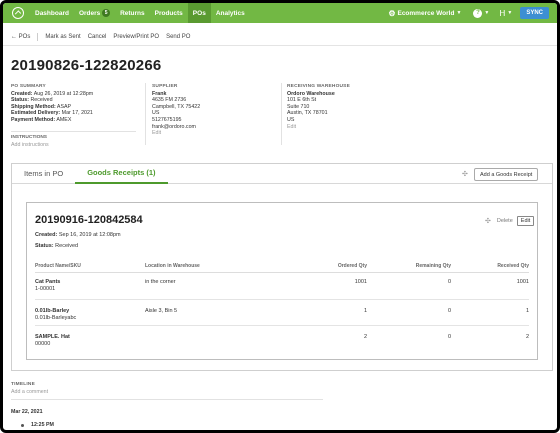 The height and width of the screenshot is (433, 560). I want to click on delivery-label: Estimated Delivery:, so click(36, 113).